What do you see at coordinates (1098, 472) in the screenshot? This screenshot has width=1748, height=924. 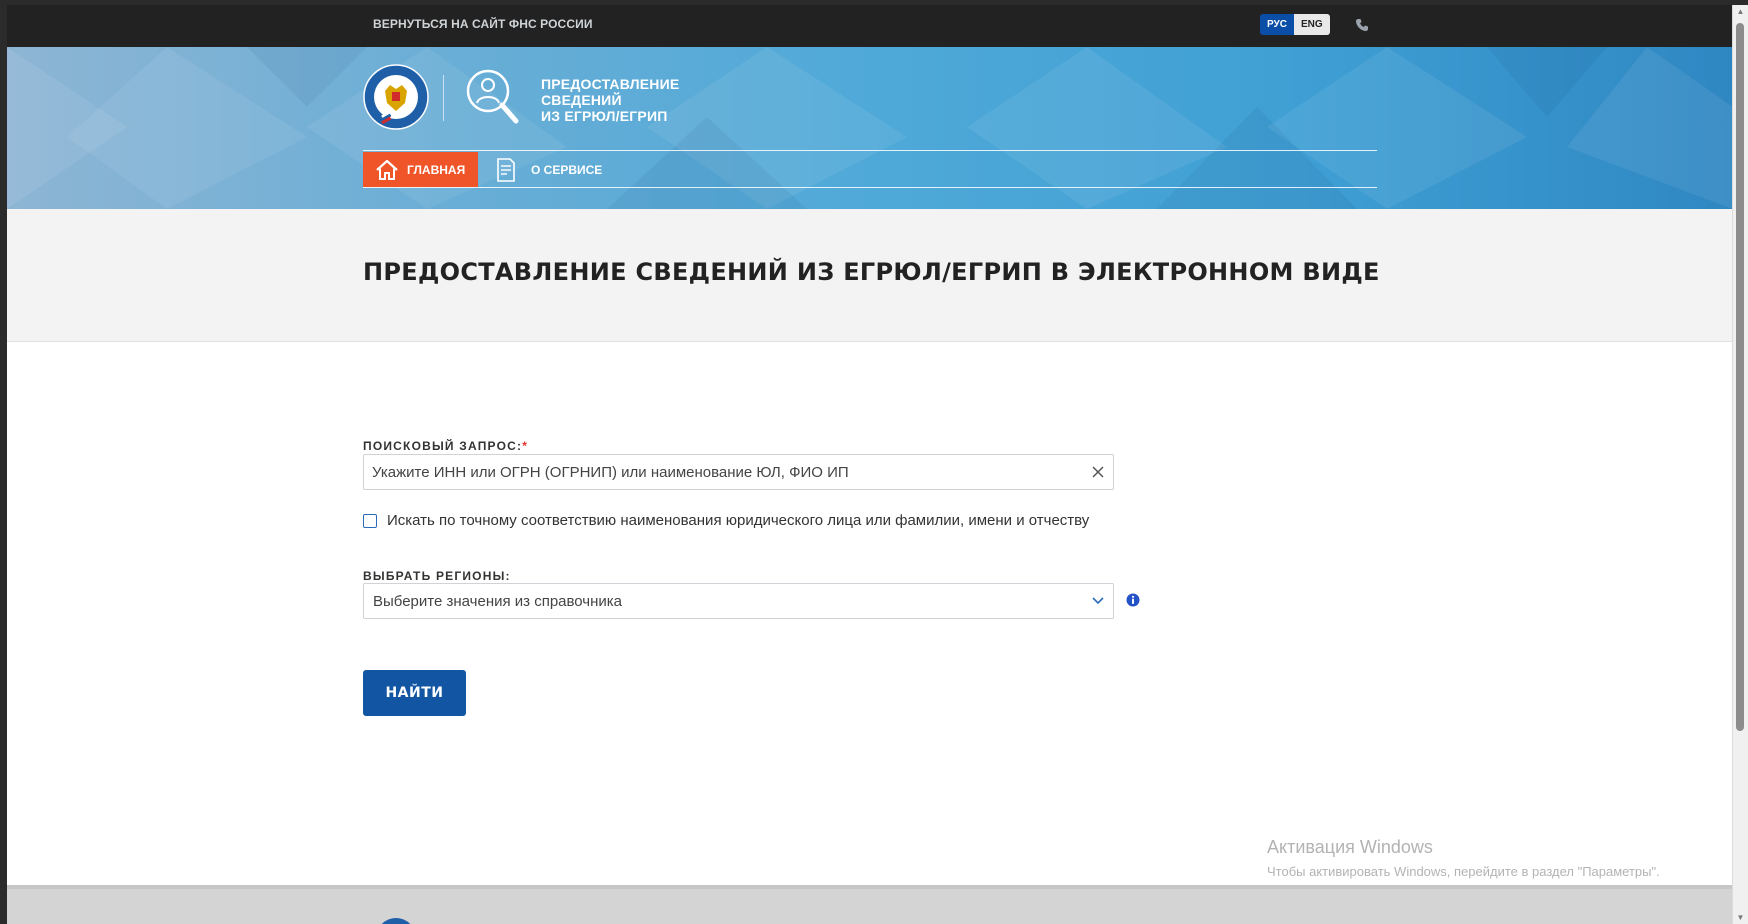 I see `clear-icon` at bounding box center [1098, 472].